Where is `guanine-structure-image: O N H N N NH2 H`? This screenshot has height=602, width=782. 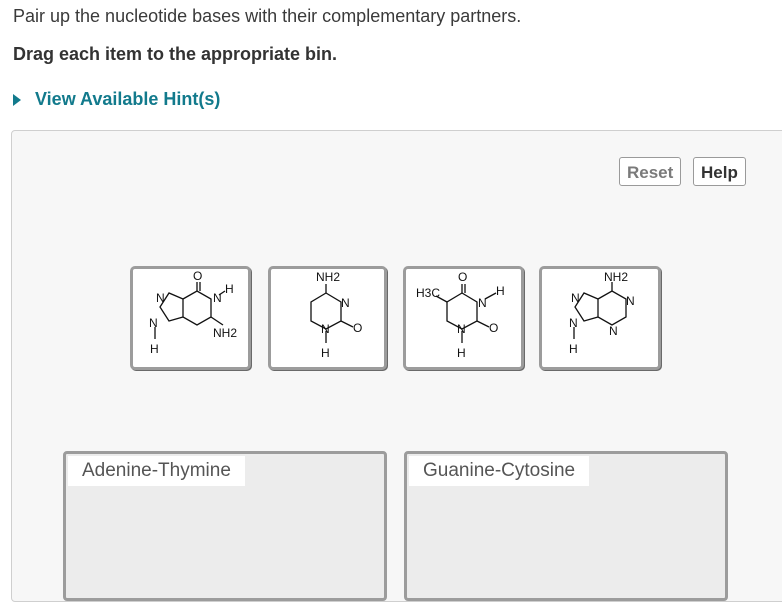 guanine-structure-image: O N H N N NH2 H is located at coordinates (193, 312).